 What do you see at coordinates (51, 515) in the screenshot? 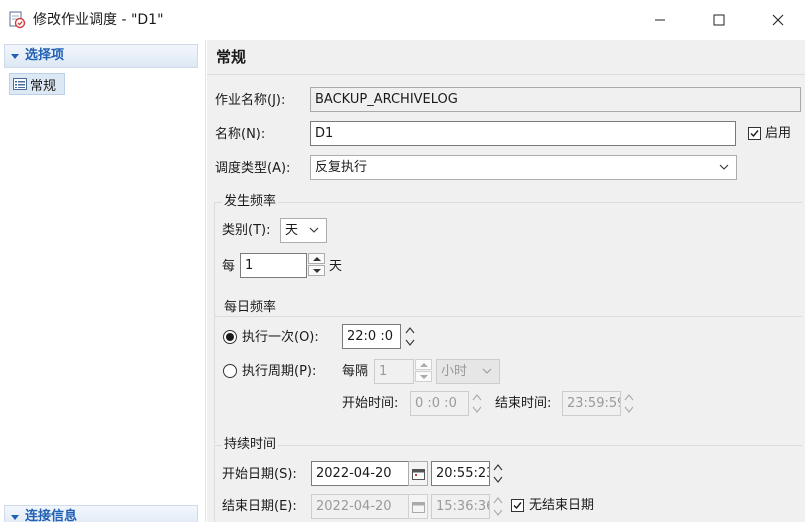
I see `connection-header-label: 连接信息` at bounding box center [51, 515].